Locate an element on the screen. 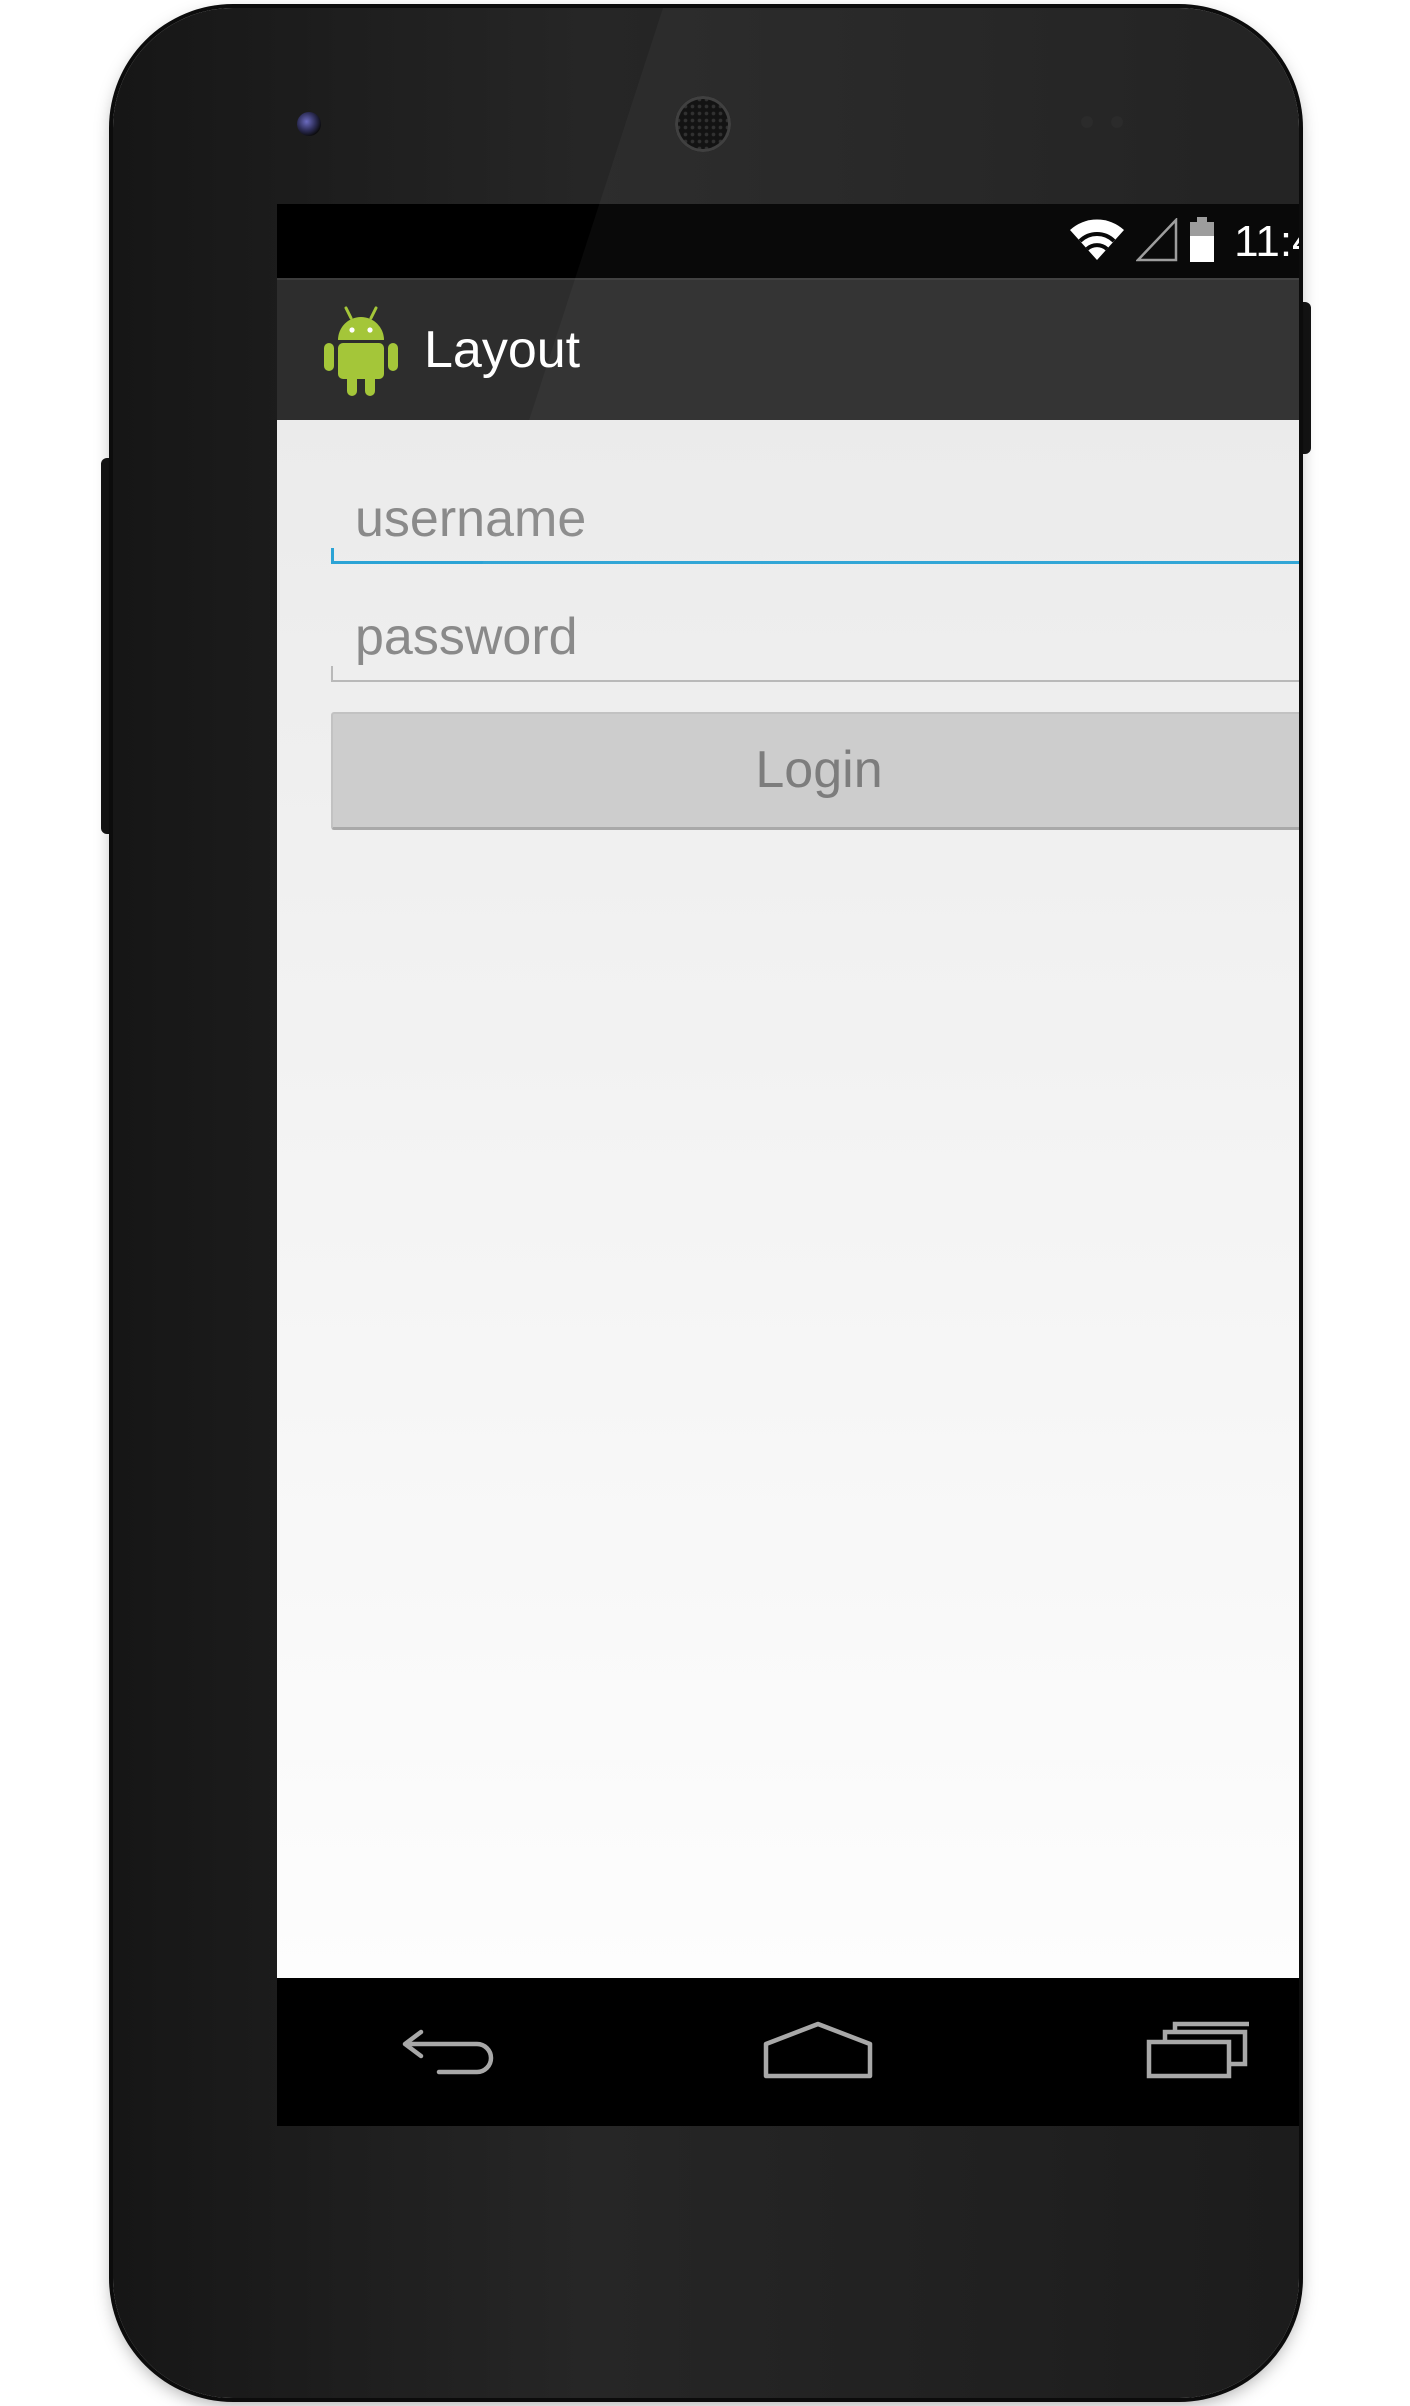  username-field-container is located at coordinates (815, 522).